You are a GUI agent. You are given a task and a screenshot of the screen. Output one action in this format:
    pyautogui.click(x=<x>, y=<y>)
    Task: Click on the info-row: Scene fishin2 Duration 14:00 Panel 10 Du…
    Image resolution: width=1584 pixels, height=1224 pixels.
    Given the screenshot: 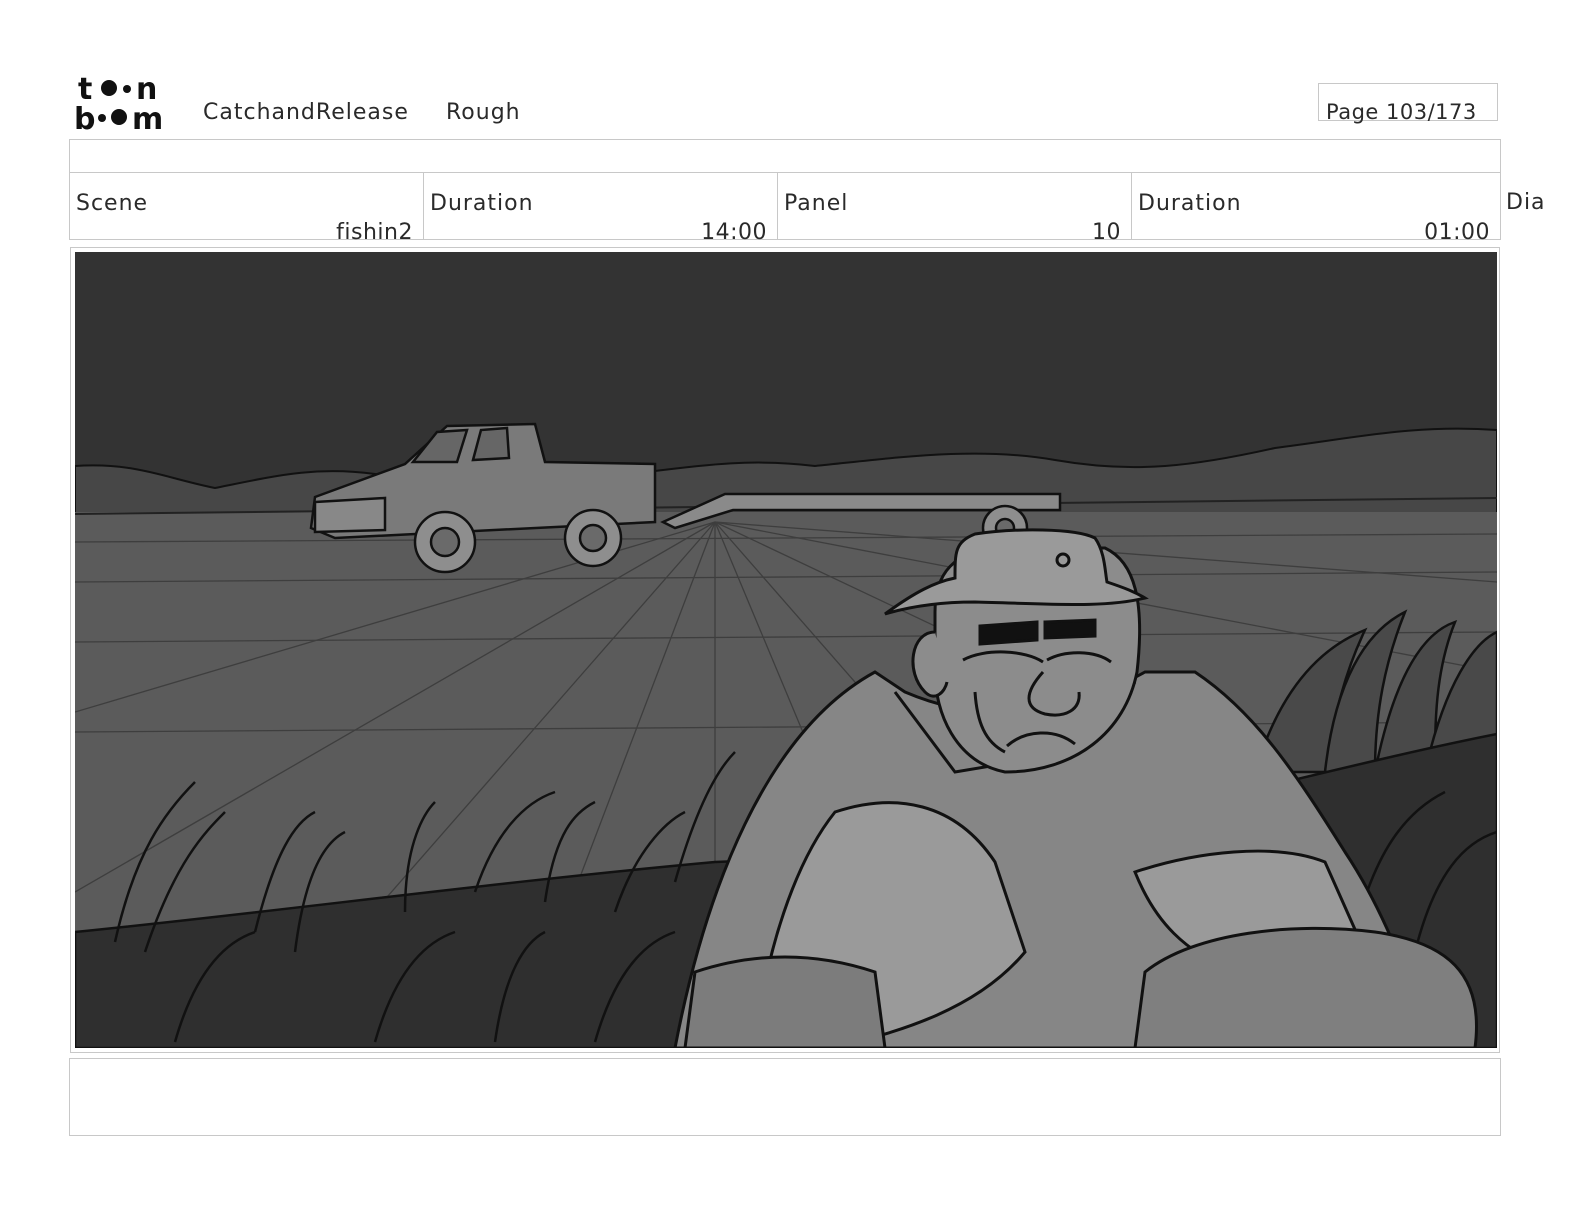 What is the action you would take?
    pyautogui.click(x=785, y=208)
    